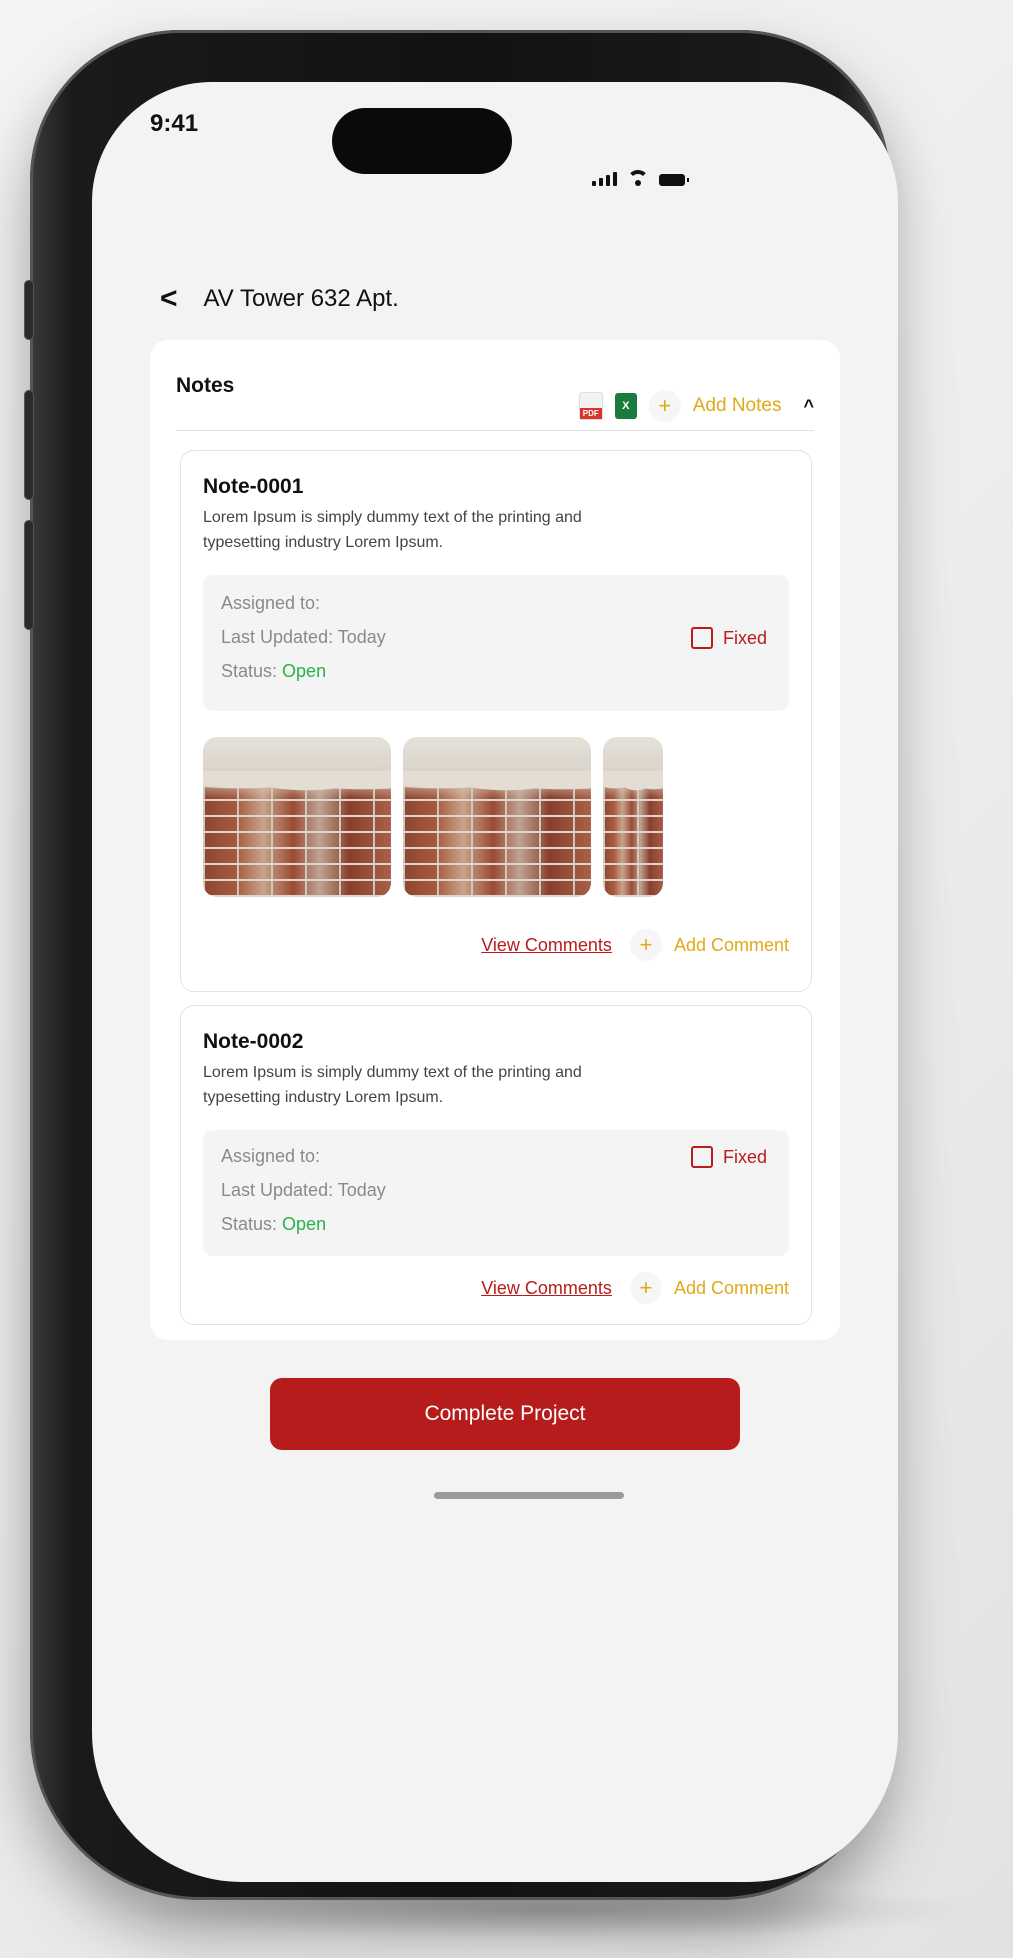 Image resolution: width=1013 pixels, height=1958 pixels. I want to click on add-notes-button: Add Notes, so click(737, 406).